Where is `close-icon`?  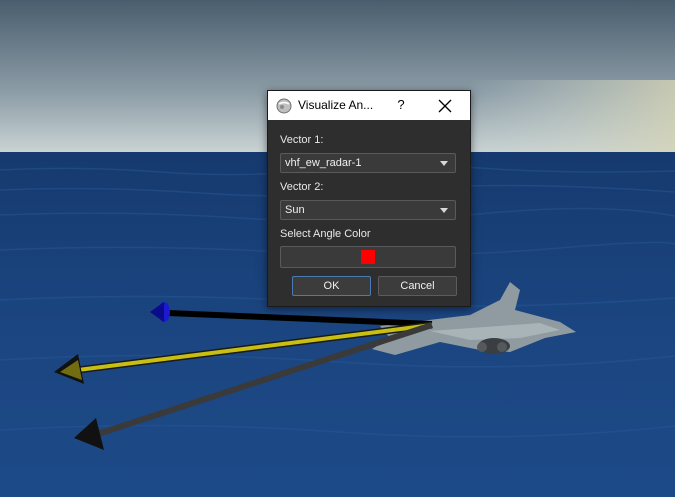
close-icon is located at coordinates (445, 106).